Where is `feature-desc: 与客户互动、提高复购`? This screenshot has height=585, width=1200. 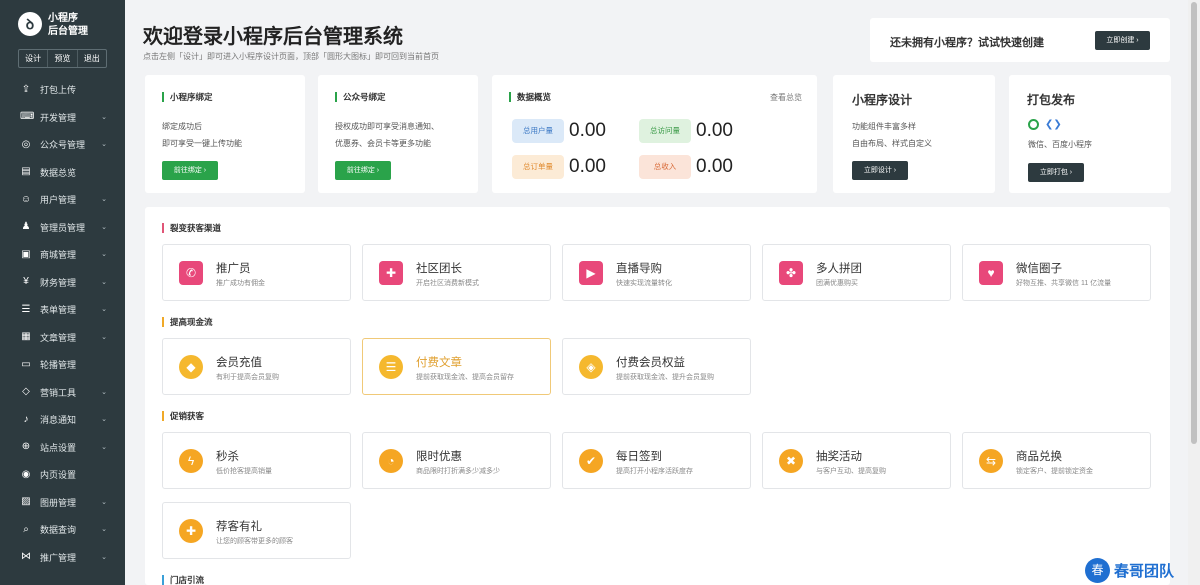 feature-desc: 与客户互动、提高复购 is located at coordinates (851, 471).